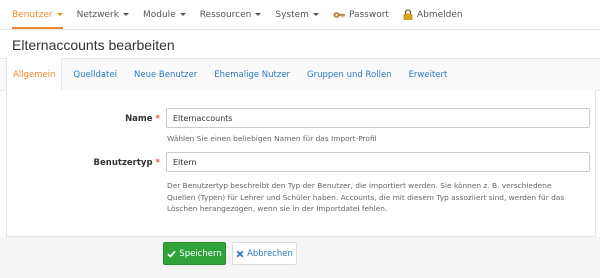 Image resolution: width=600 pixels, height=278 pixels. I want to click on nav-item-benutzer: Benutzer, so click(37, 14).